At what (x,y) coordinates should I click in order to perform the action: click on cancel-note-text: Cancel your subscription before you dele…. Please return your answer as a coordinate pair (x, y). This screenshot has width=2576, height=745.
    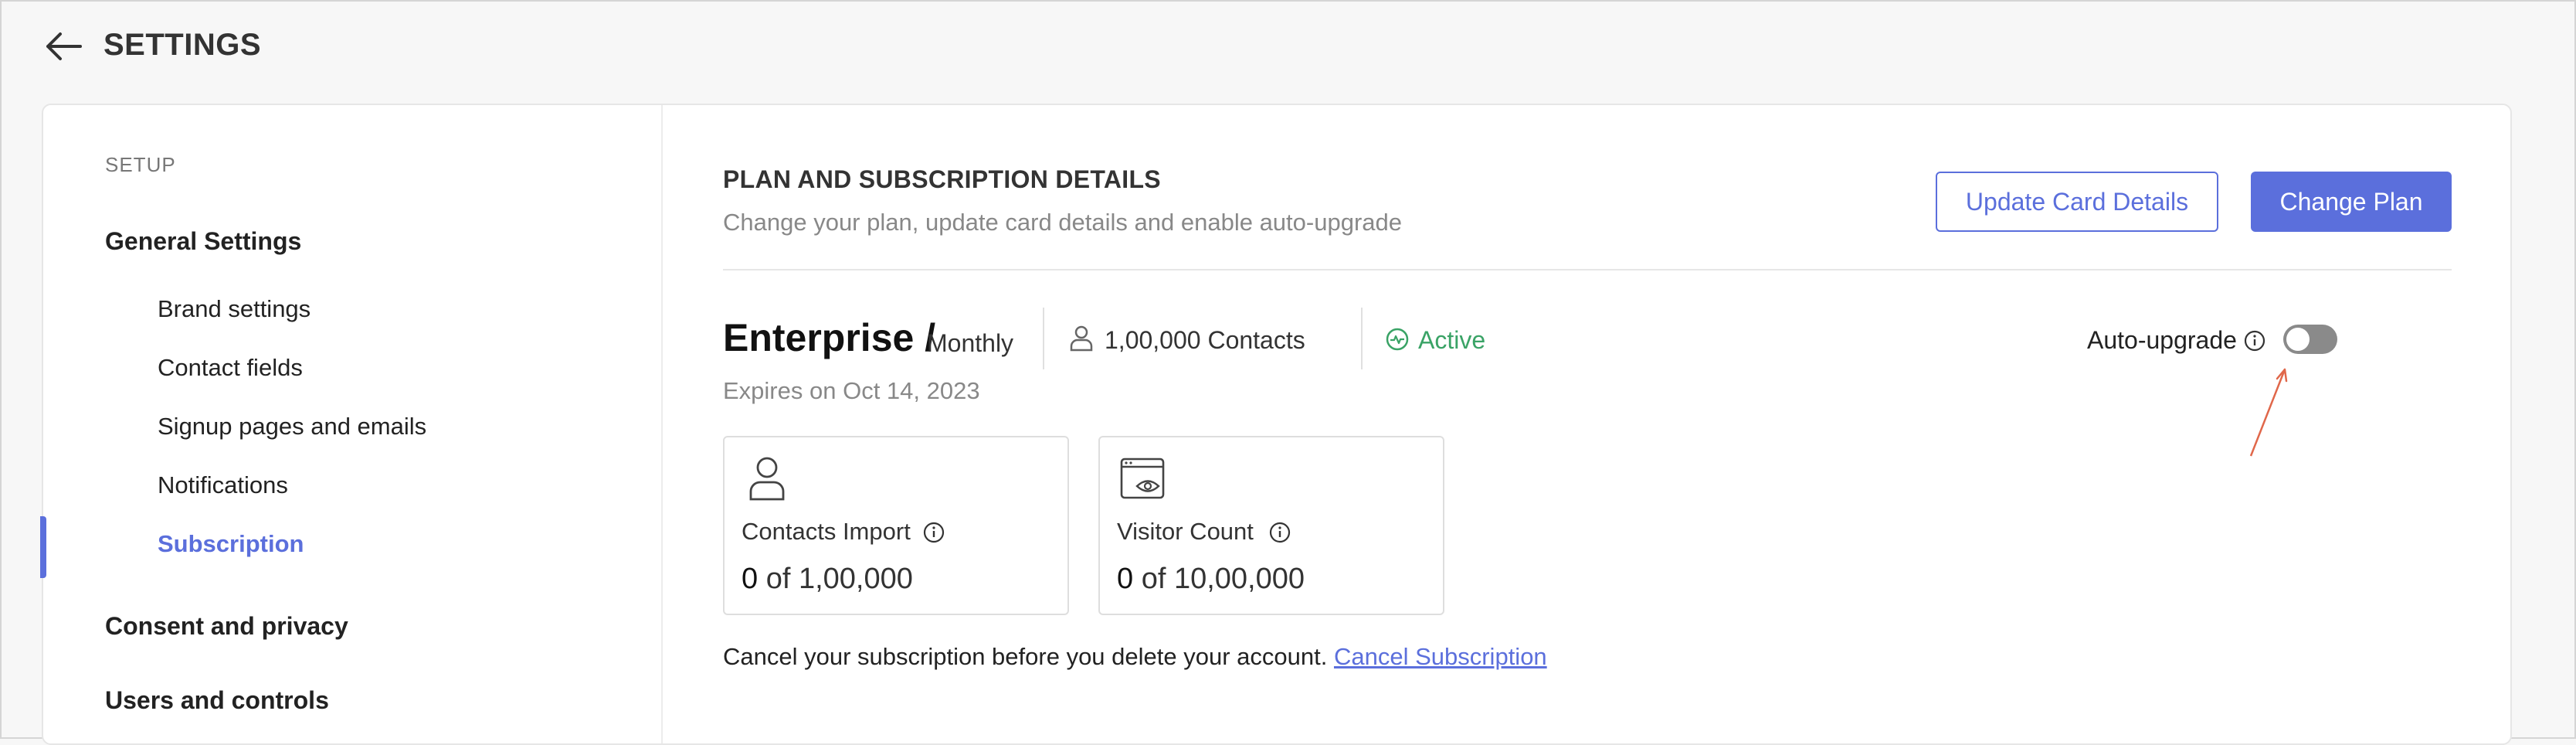
    Looking at the image, I should click on (1025, 656).